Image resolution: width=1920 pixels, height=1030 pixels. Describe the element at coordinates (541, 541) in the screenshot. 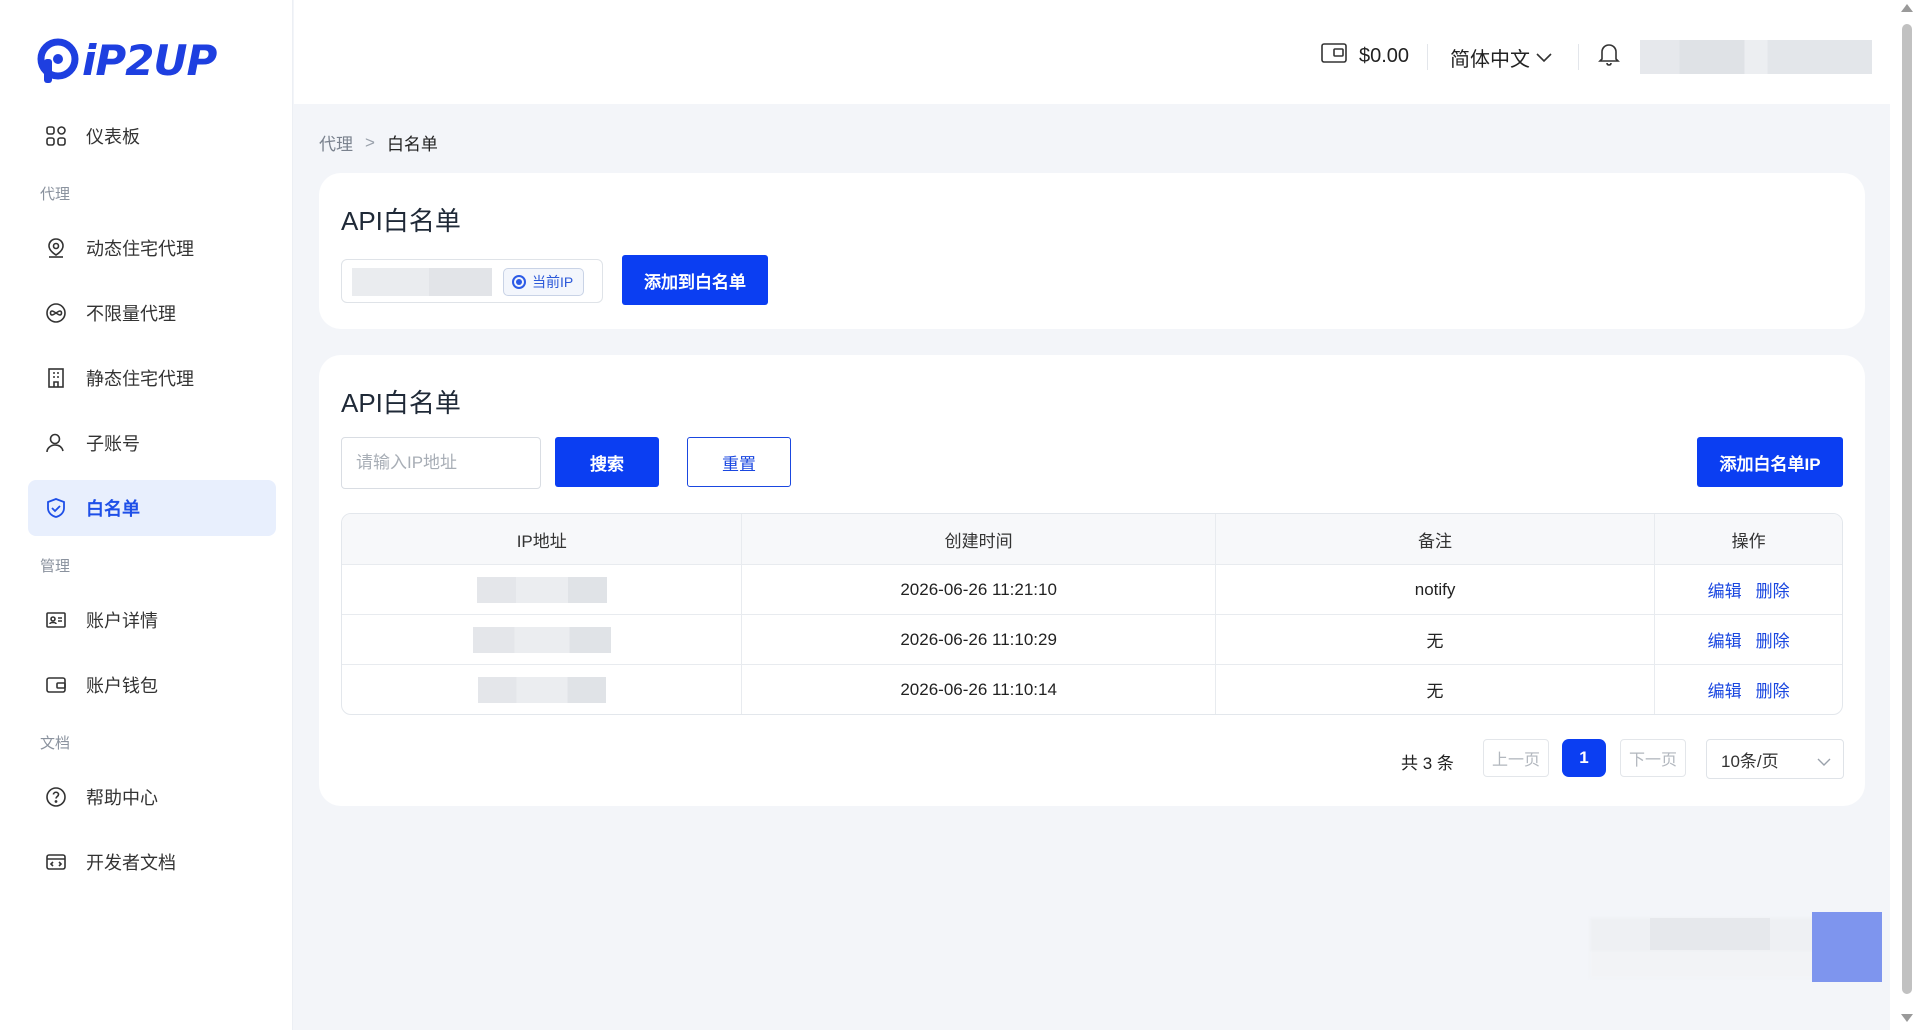

I see `column-header: IP地址` at that location.